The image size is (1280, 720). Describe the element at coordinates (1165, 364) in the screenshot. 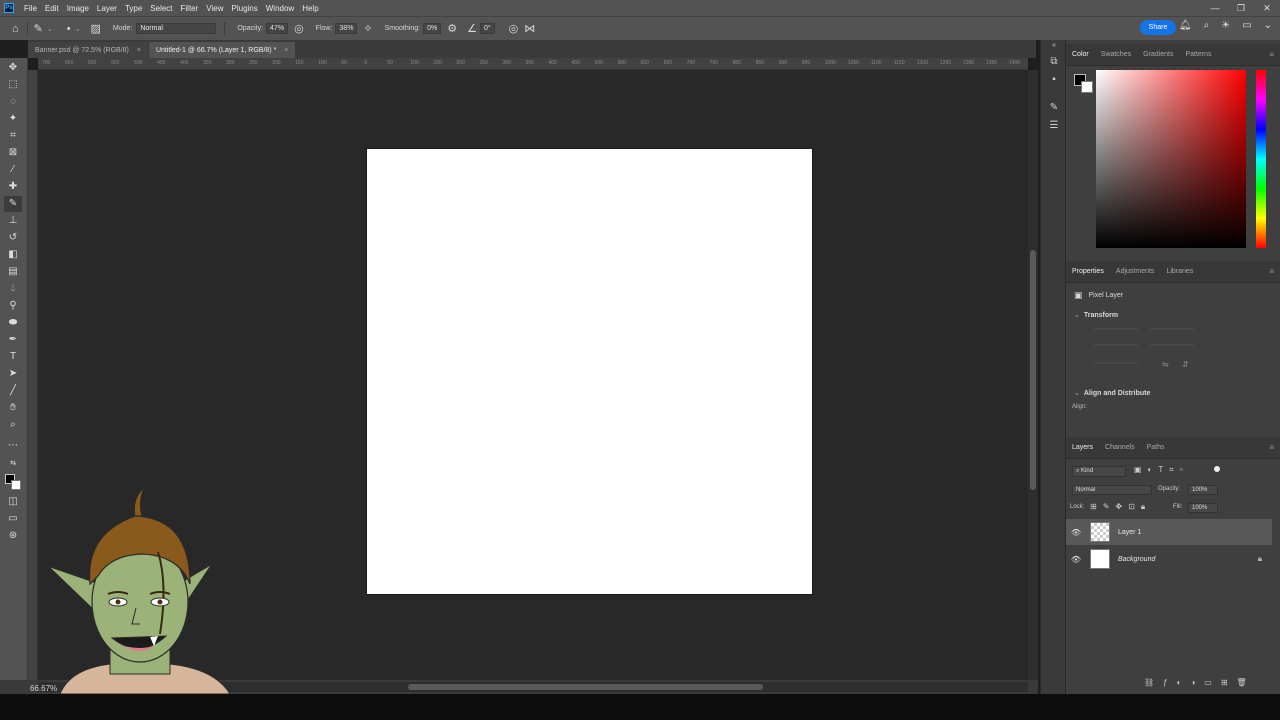

I see `flip-horizontal-icon: ⇋` at that location.